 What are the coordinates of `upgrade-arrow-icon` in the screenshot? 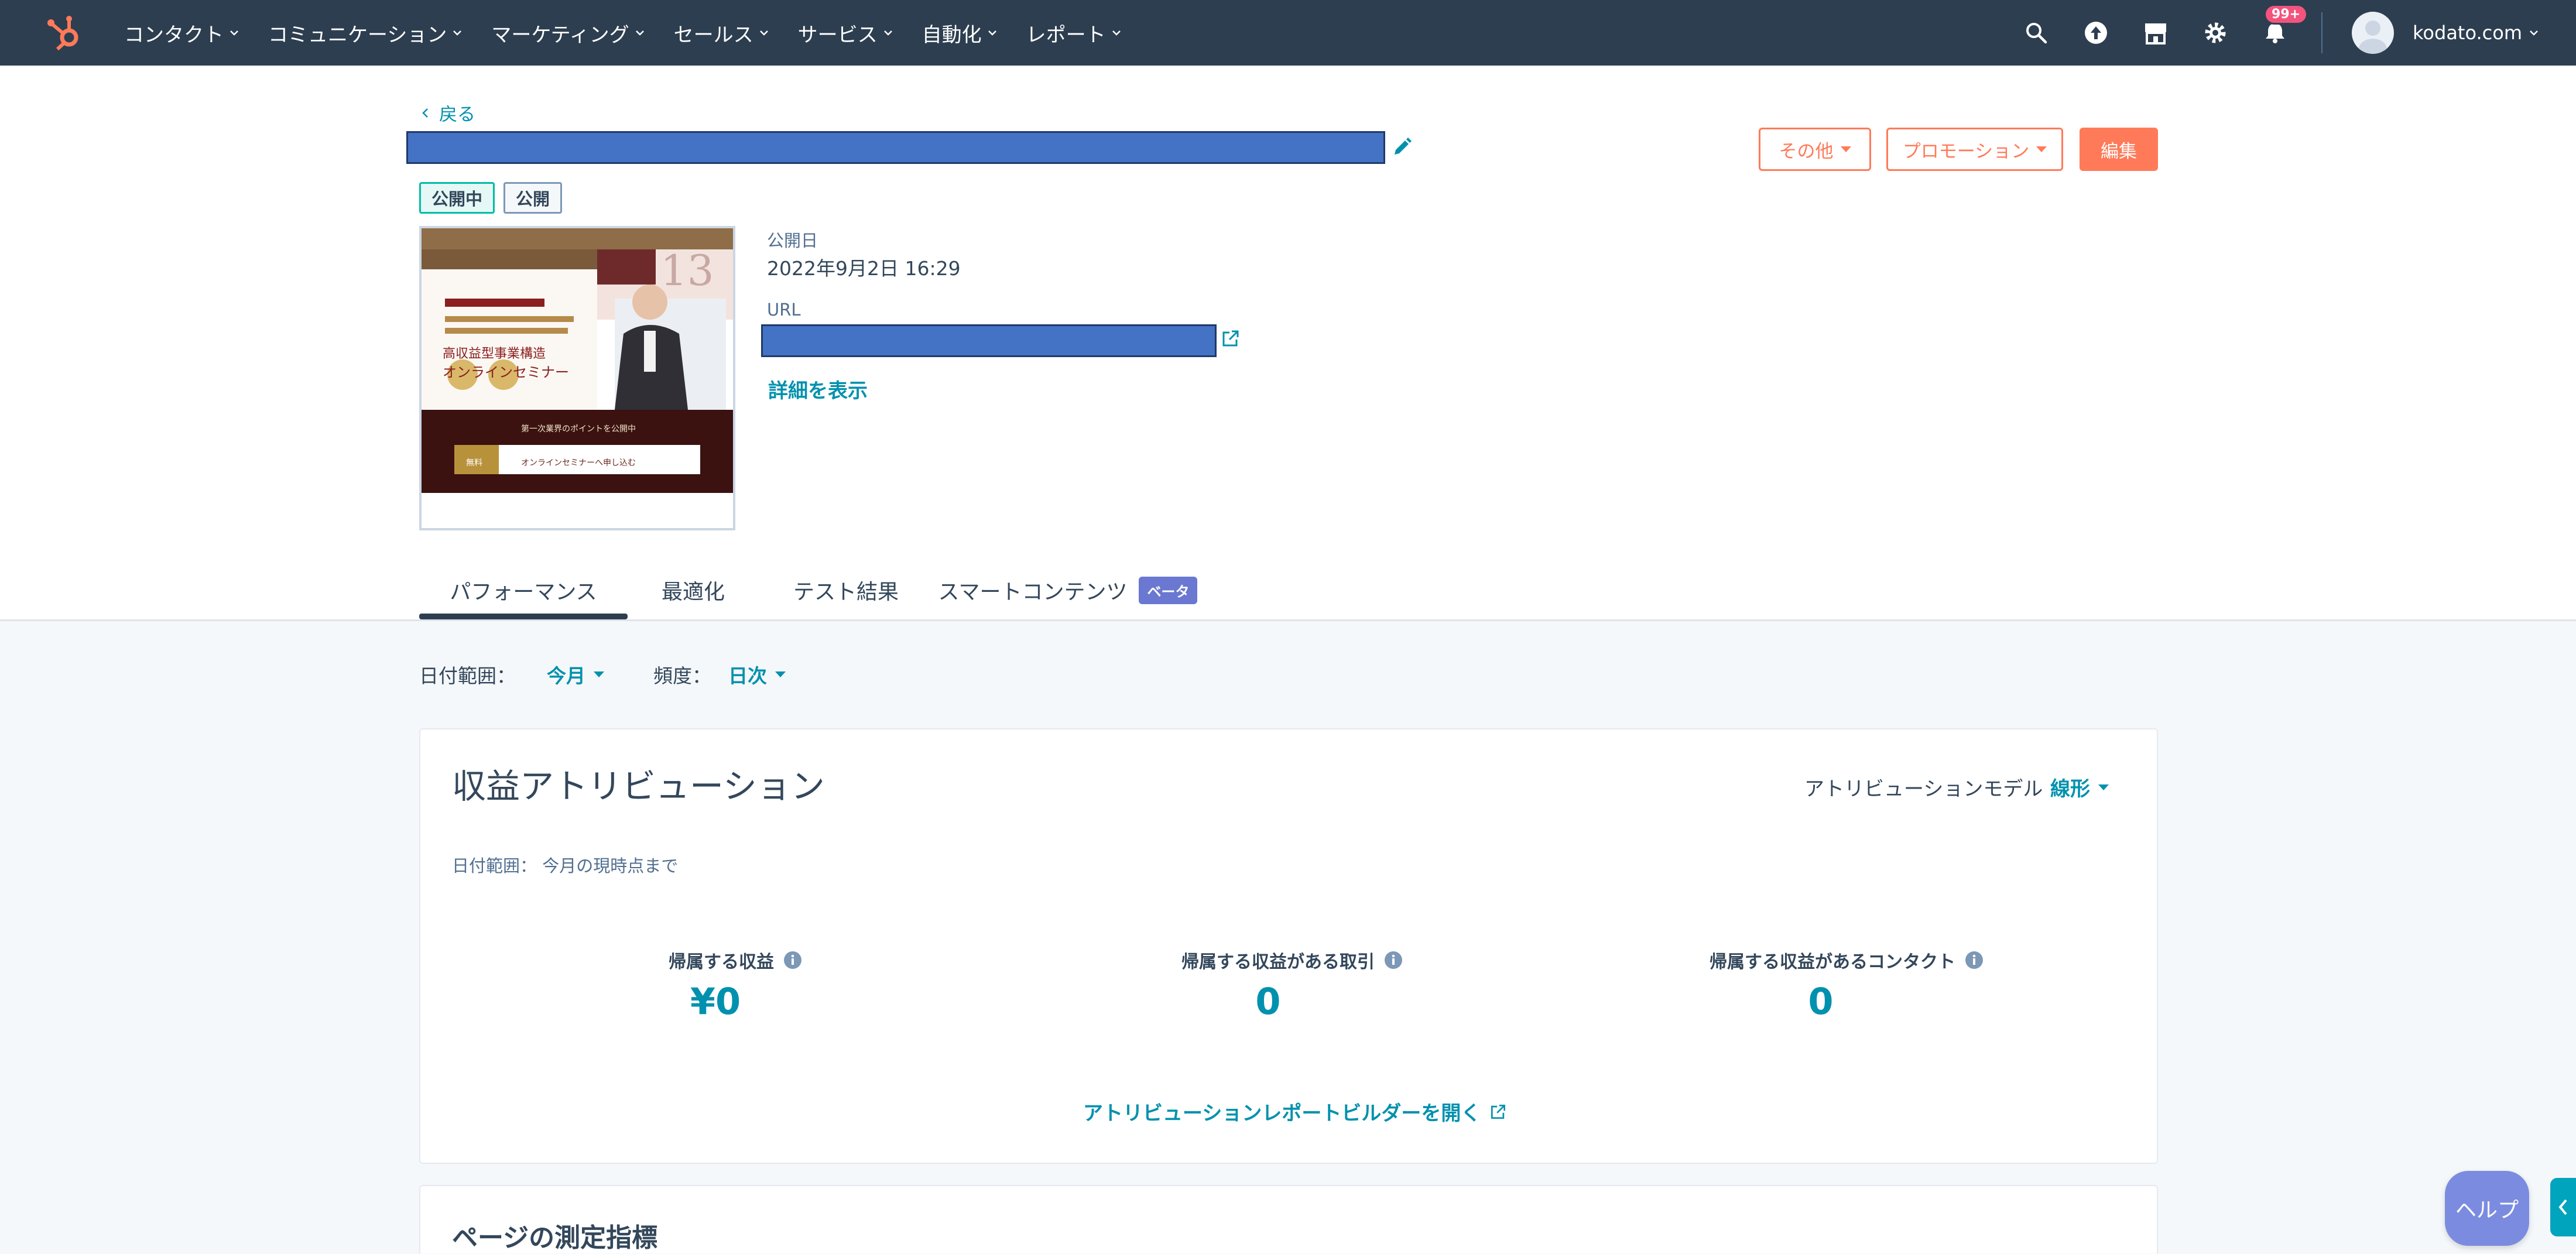 It's located at (2096, 33).